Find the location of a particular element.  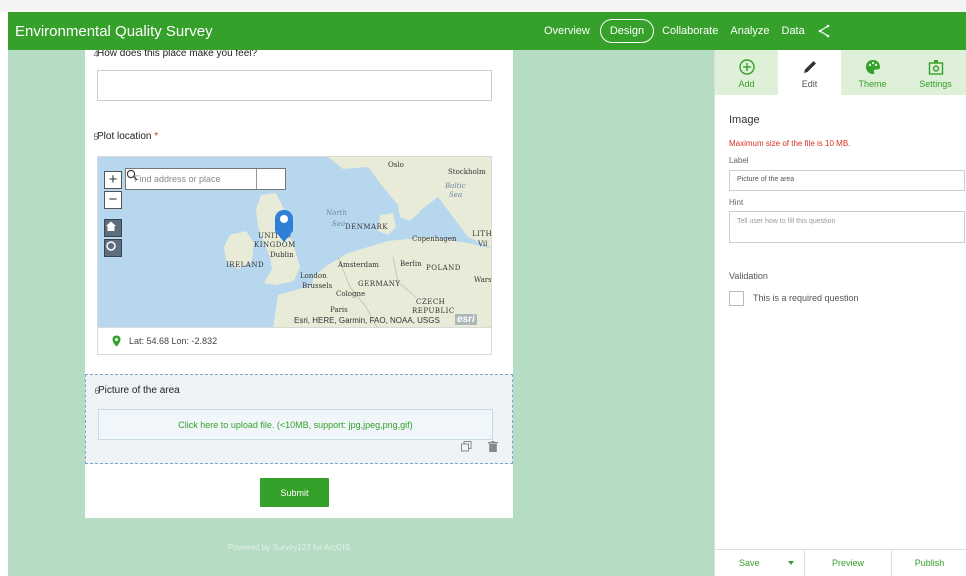

map-place-label: REPUBLIC is located at coordinates (433, 311).